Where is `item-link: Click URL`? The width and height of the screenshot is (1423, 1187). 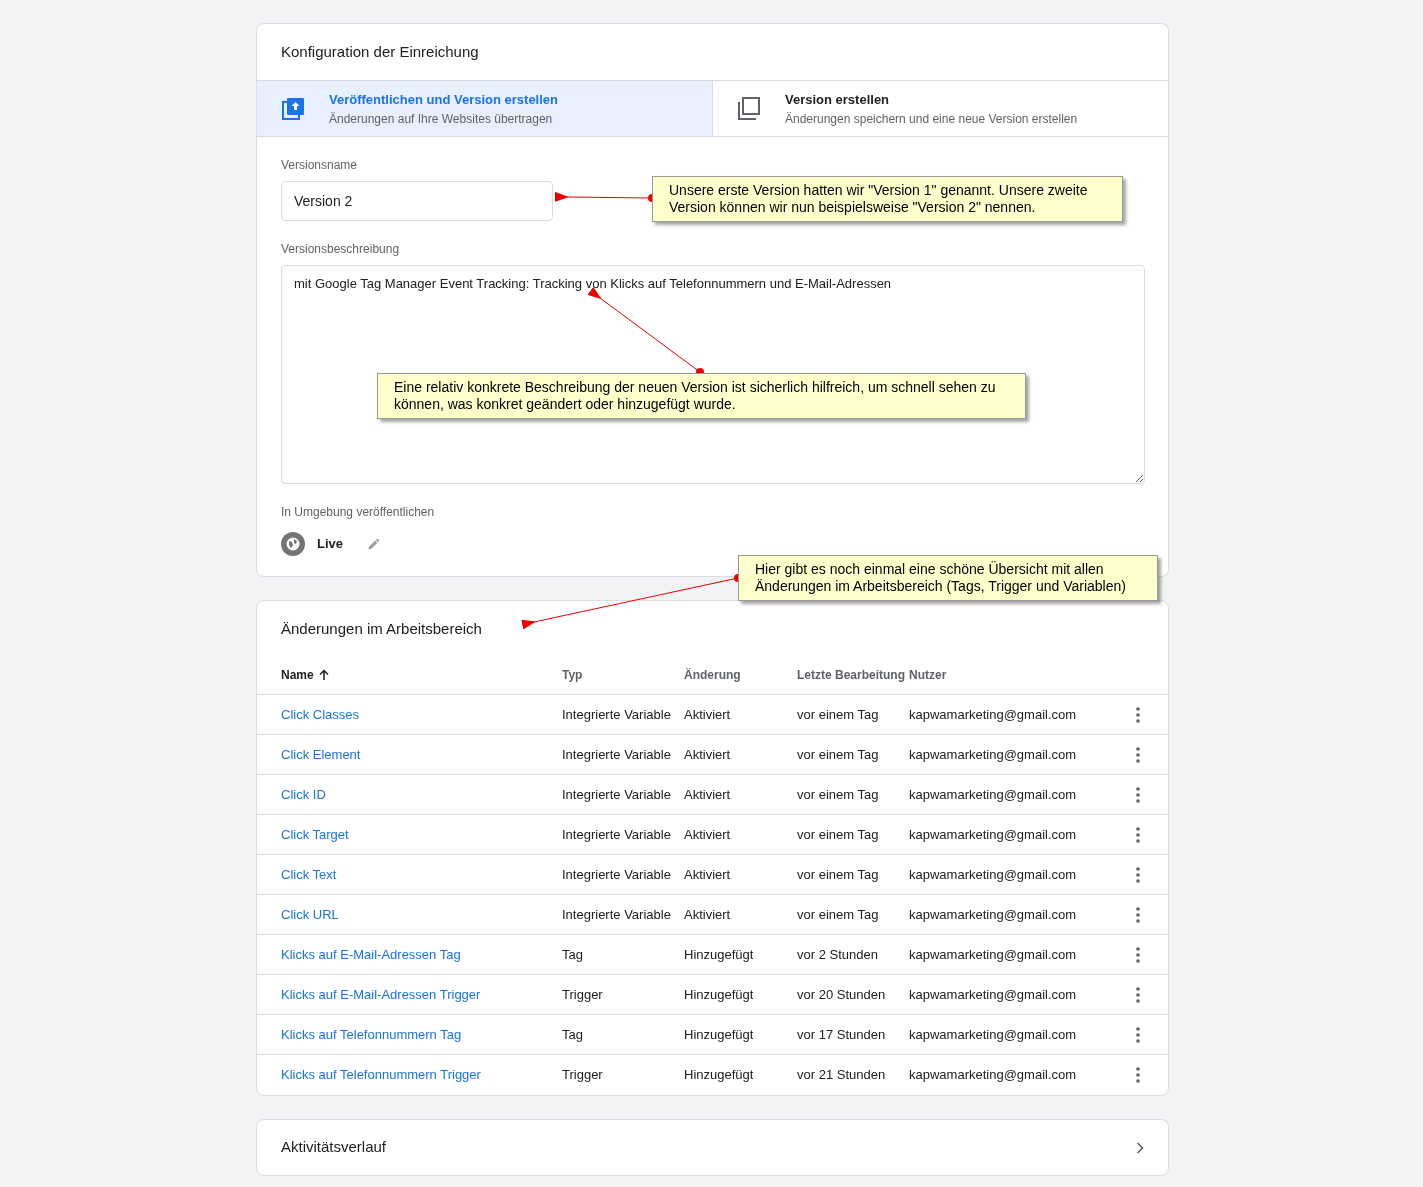 item-link: Click URL is located at coordinates (310, 914).